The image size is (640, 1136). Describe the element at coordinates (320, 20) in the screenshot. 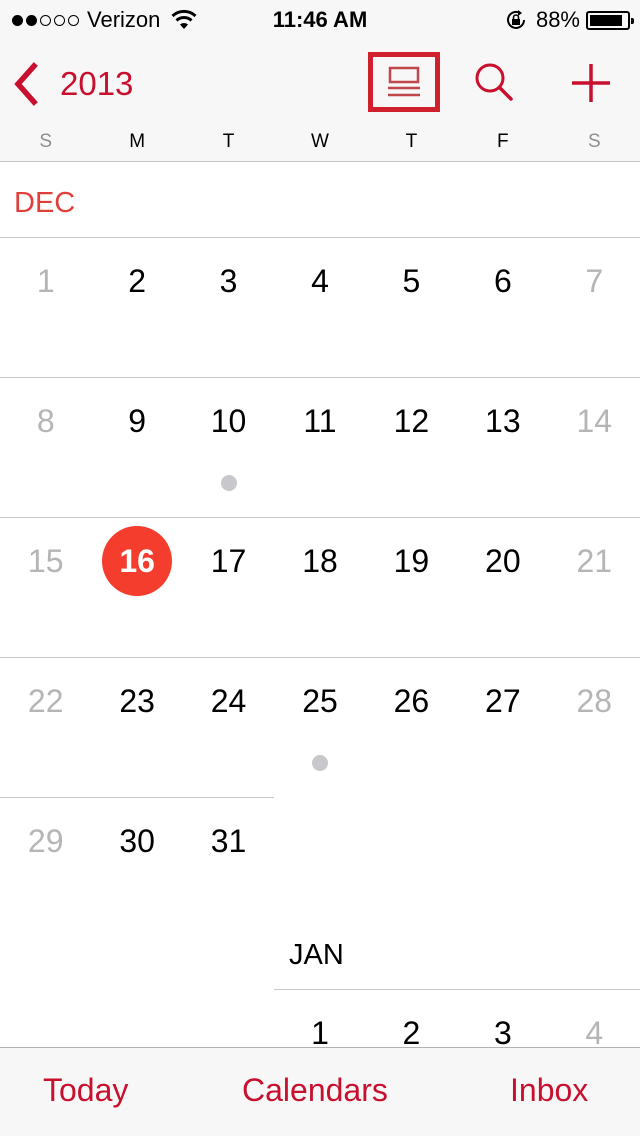

I see `status-bar: Verizon 11:46 AM 88%` at that location.